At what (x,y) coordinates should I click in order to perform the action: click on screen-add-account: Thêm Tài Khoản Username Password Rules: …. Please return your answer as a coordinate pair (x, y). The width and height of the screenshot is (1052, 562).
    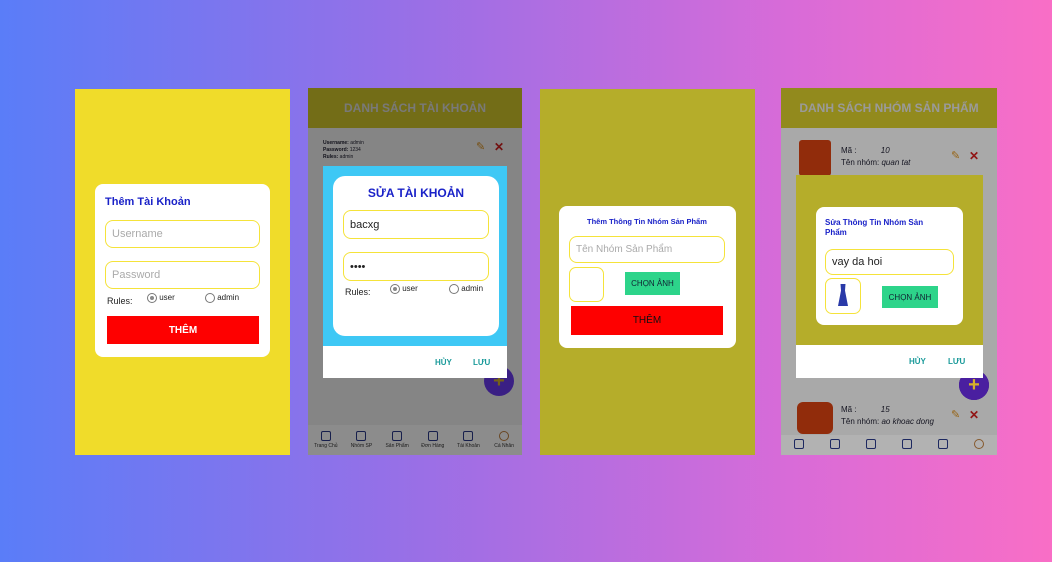
    Looking at the image, I should click on (182, 272).